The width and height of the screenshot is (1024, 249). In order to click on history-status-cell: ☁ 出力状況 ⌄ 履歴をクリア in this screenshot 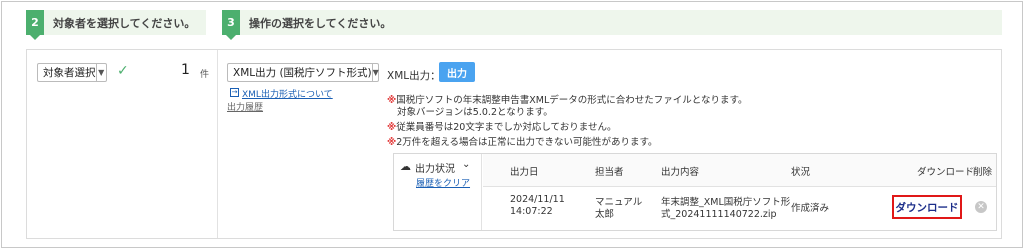, I will do `click(438, 192)`.